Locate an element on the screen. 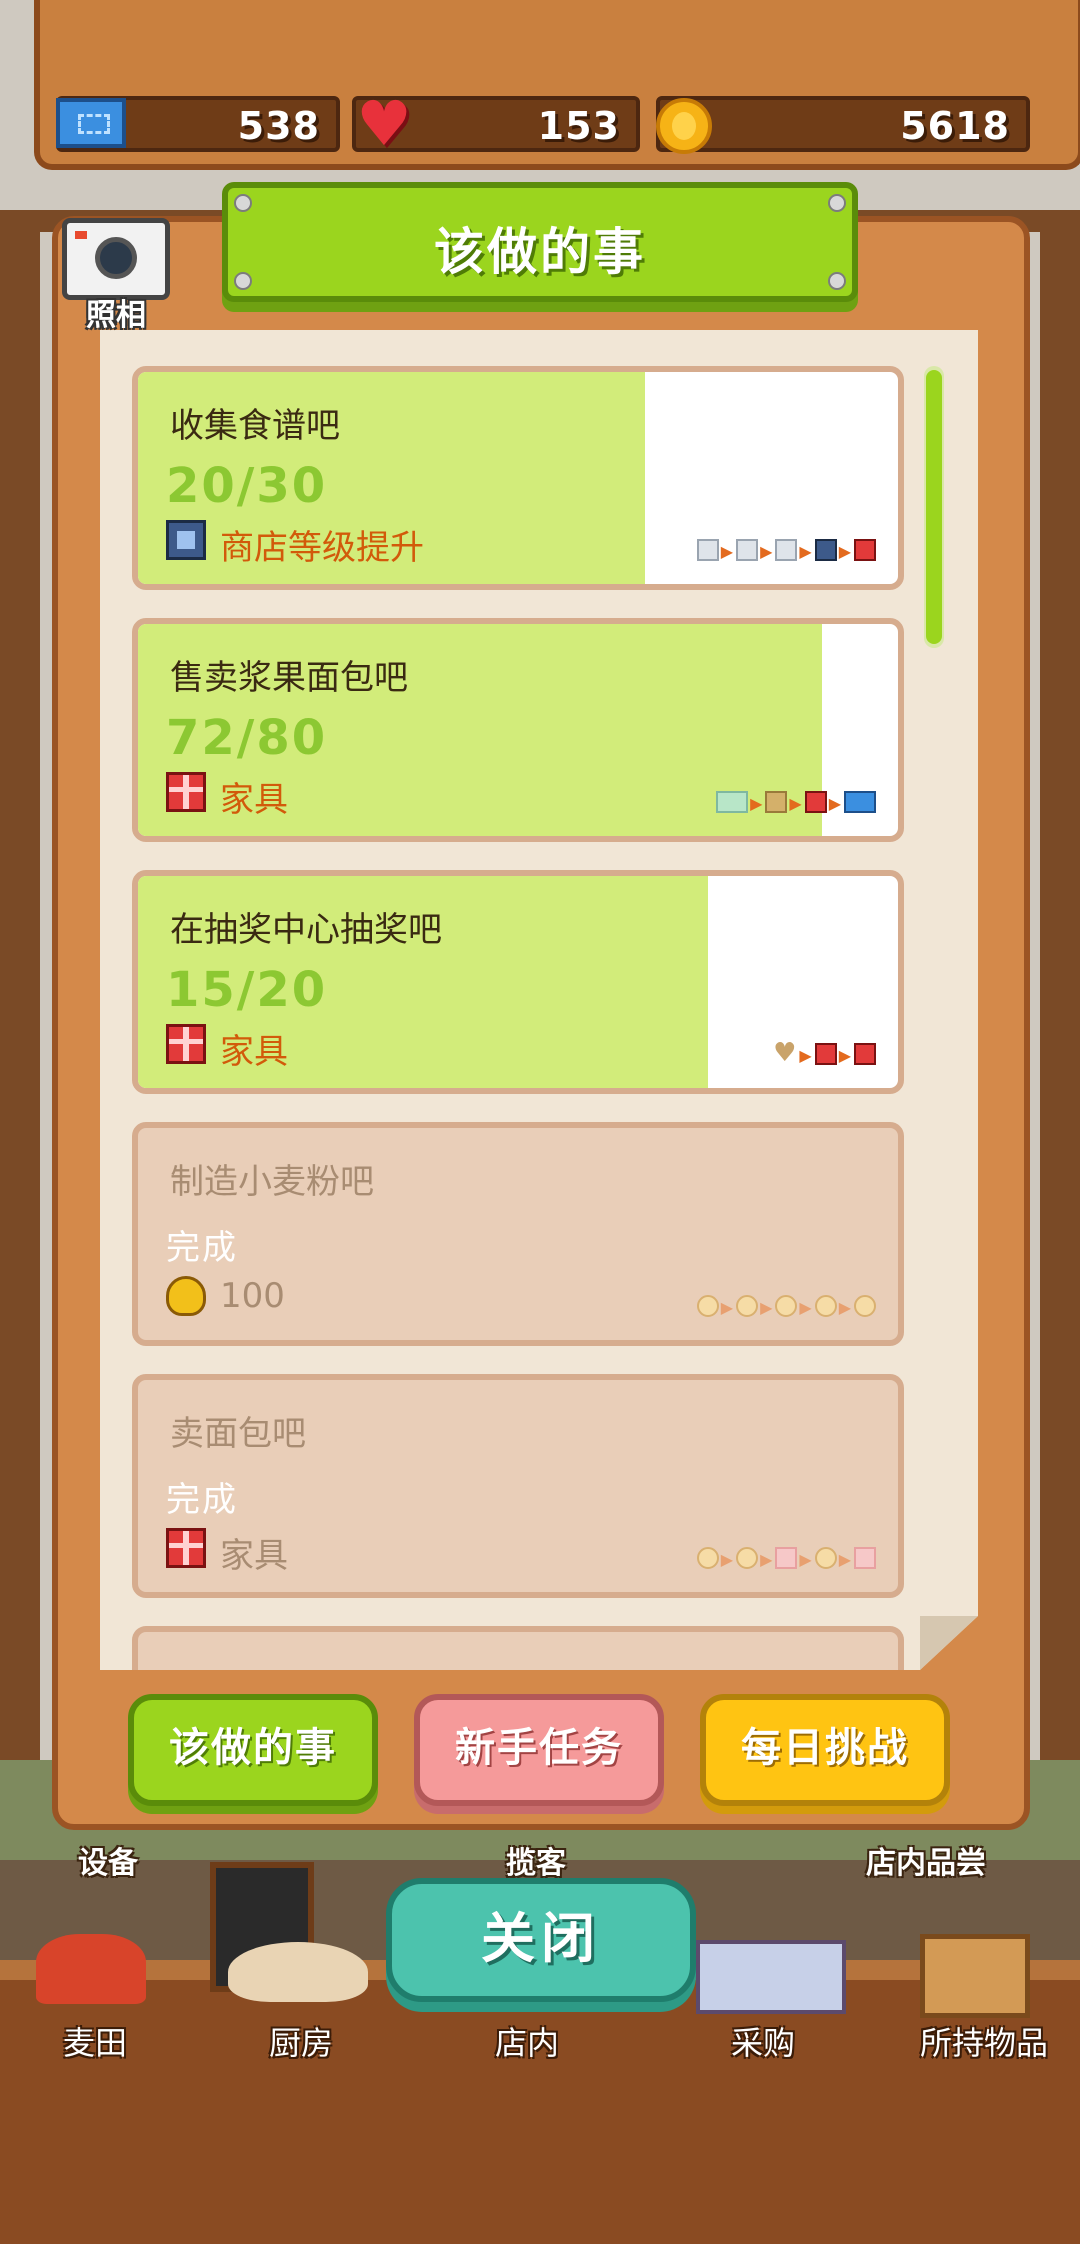 Image resolution: width=1080 pixels, height=2244 pixels. inventory-box-art is located at coordinates (975, 1976).